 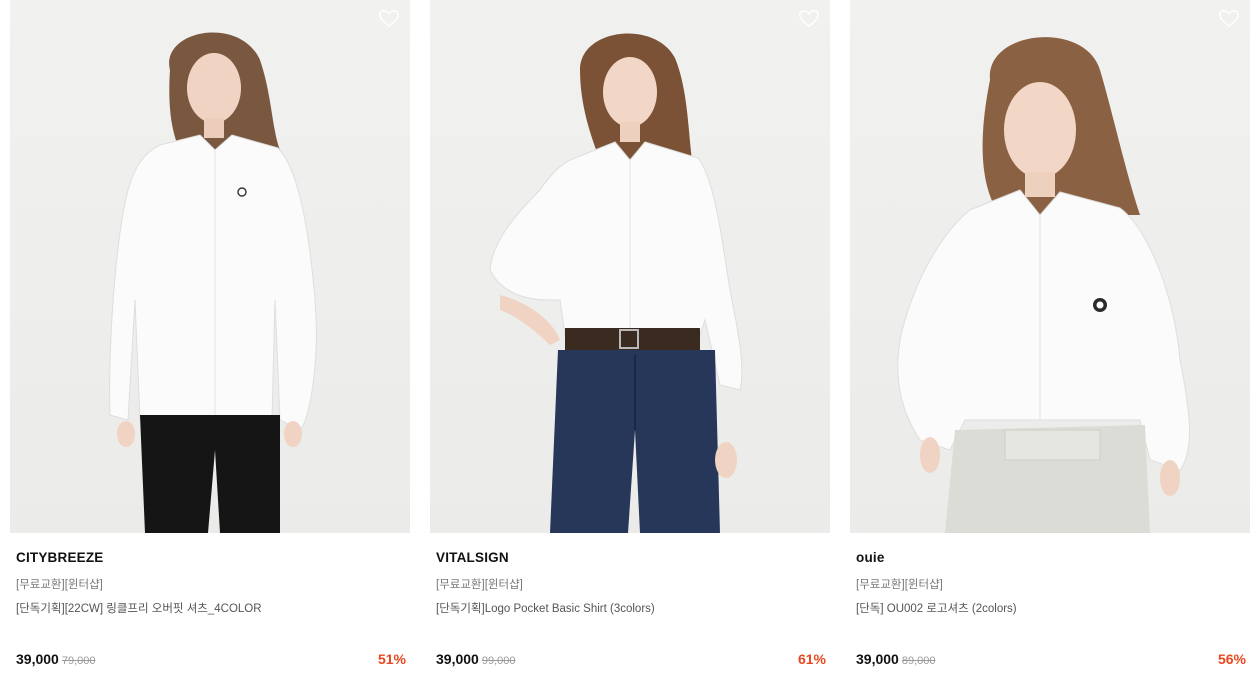 I want to click on discount-rate: 51%, so click(x=391, y=659).